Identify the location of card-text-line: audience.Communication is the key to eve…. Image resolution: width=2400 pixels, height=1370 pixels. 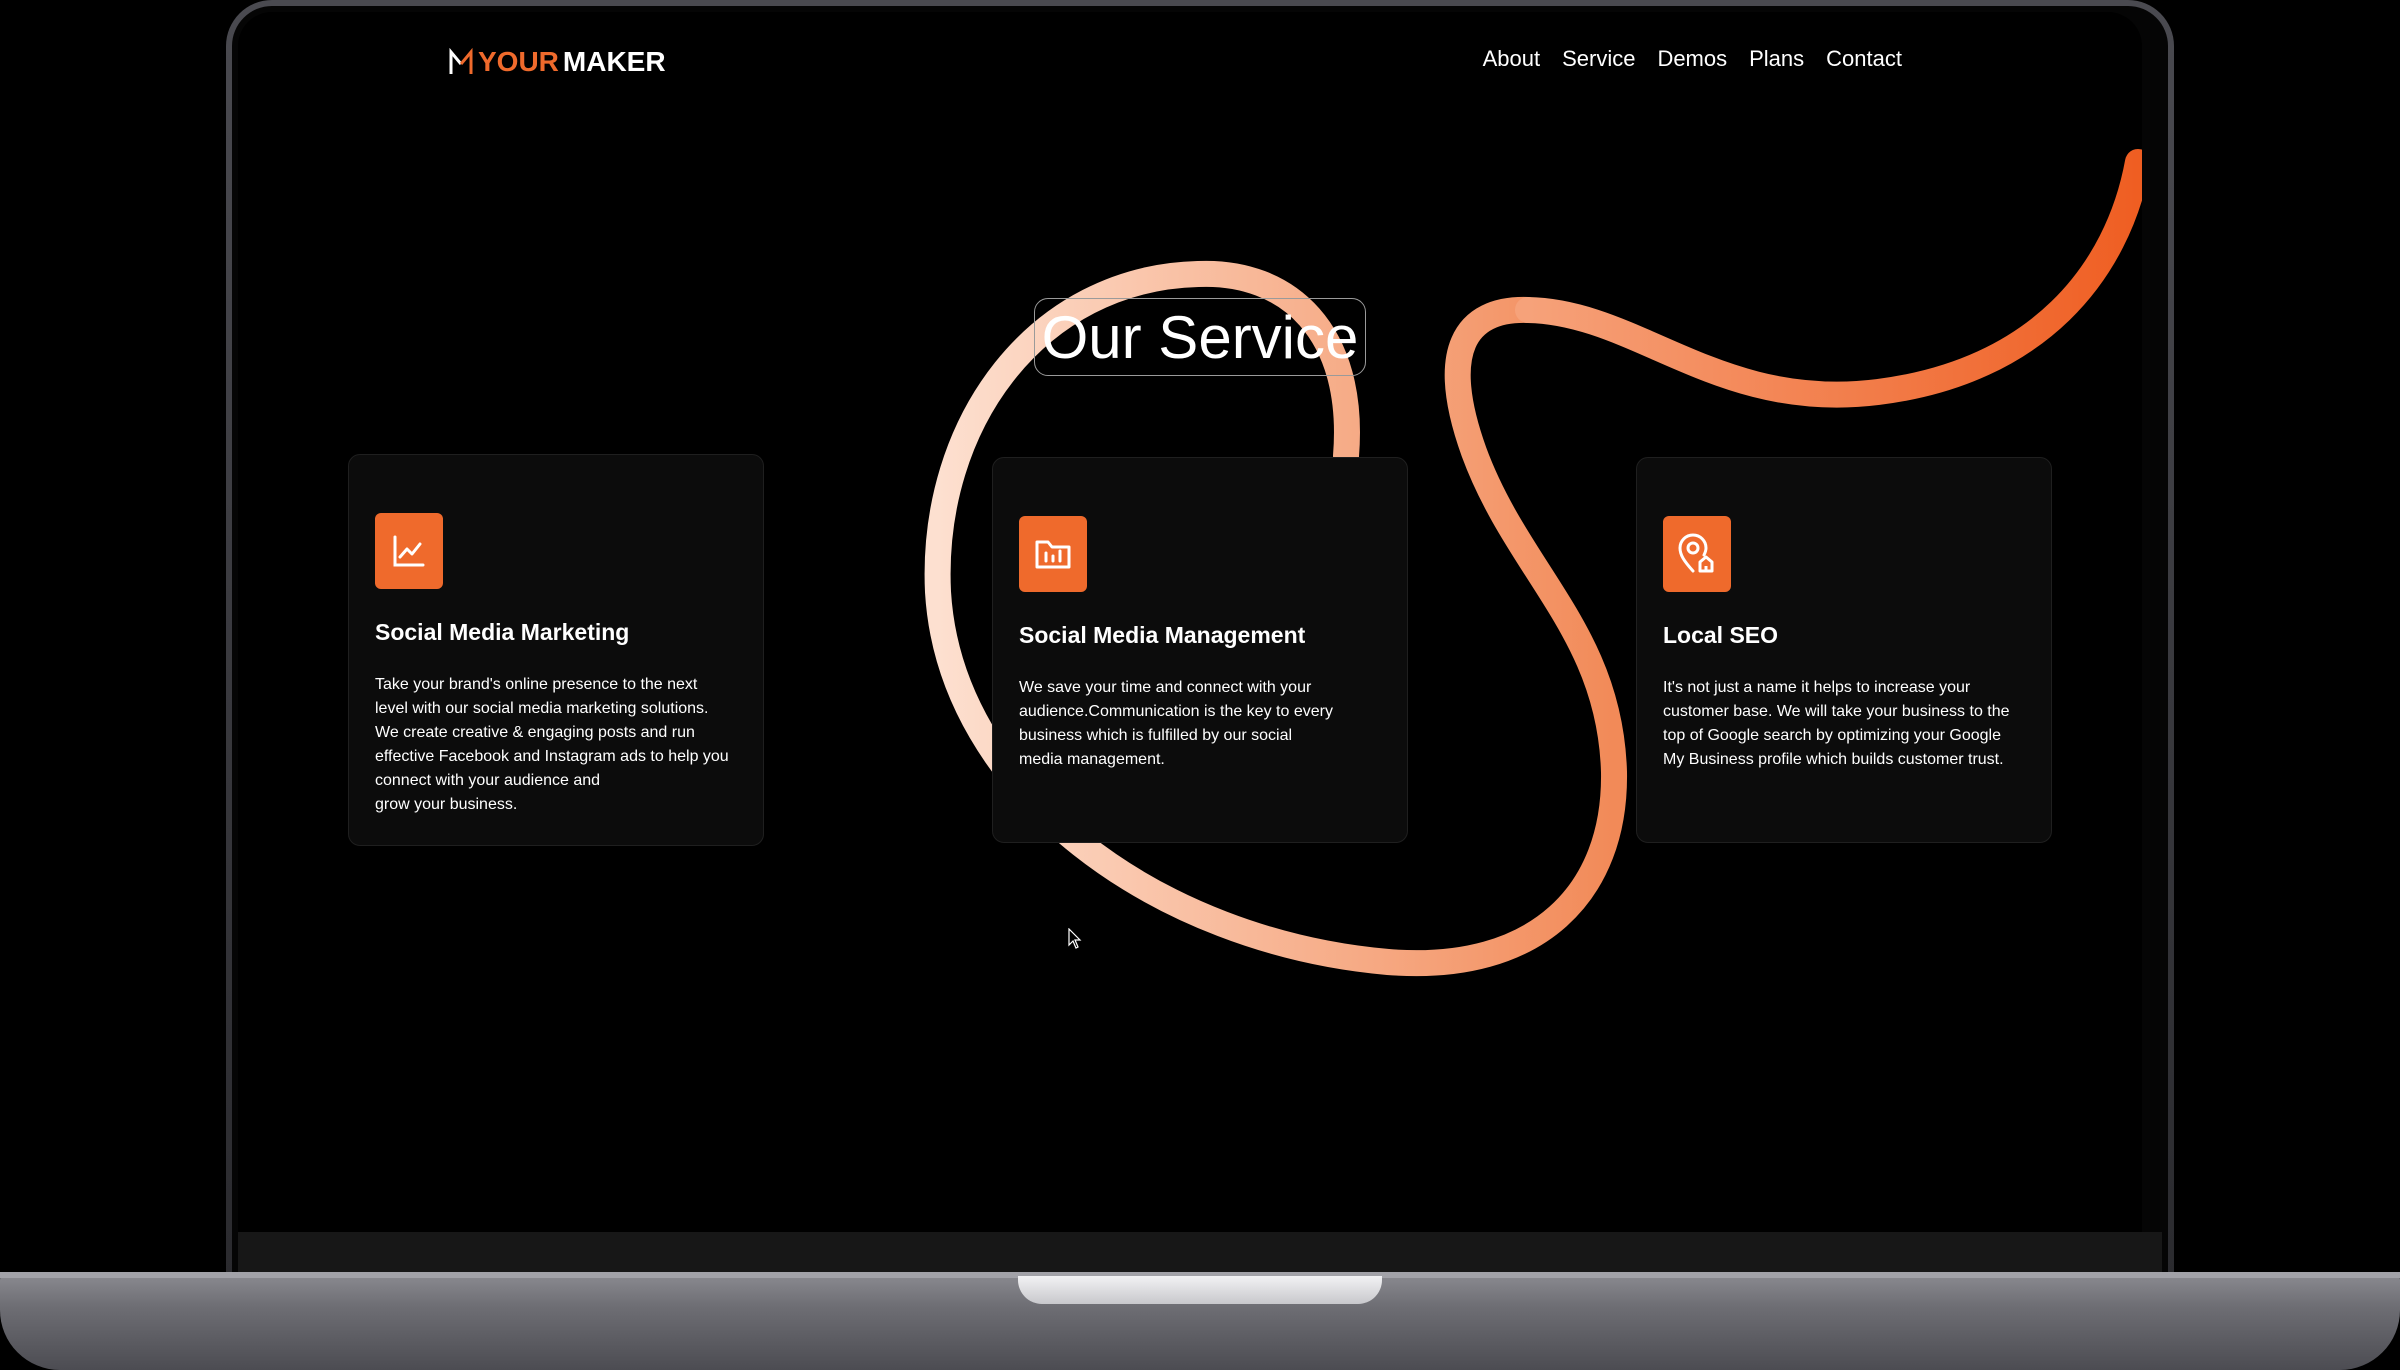
(1176, 711).